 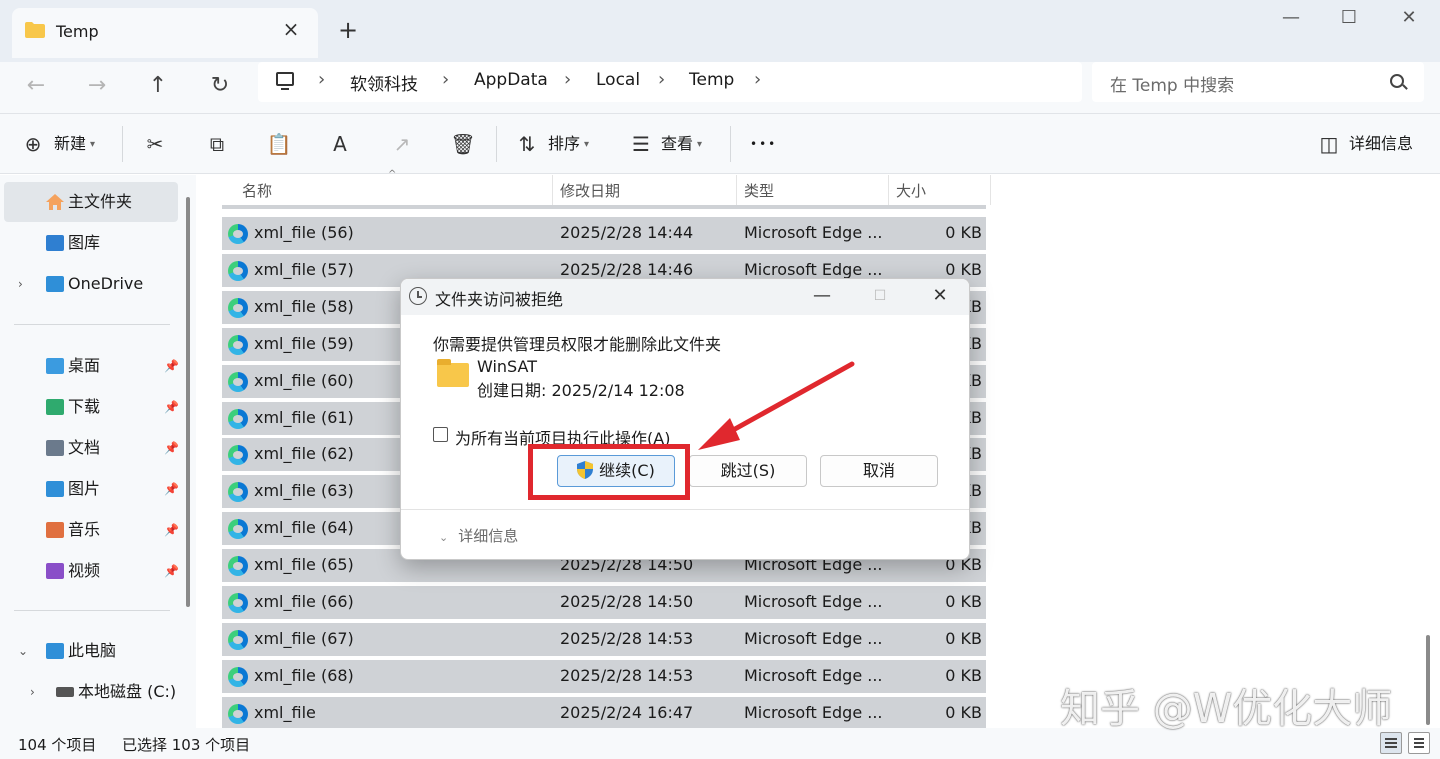 I want to click on skip-button: 跳过(S), so click(x=748, y=471).